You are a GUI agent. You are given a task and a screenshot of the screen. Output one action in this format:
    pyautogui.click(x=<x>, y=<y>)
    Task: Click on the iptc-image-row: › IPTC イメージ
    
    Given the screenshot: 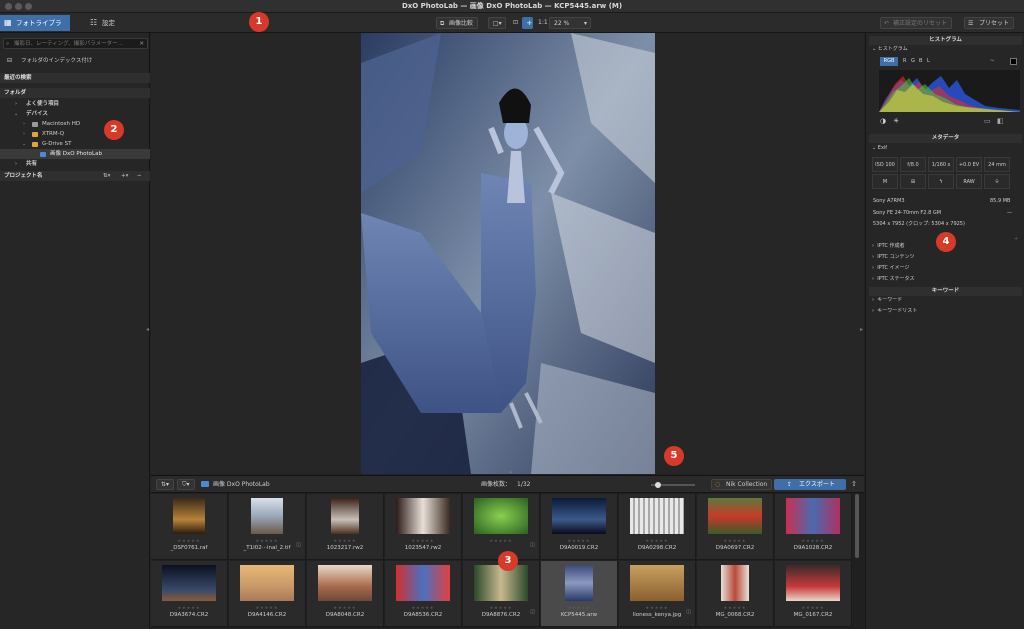 What is the action you would take?
    pyautogui.click(x=890, y=268)
    